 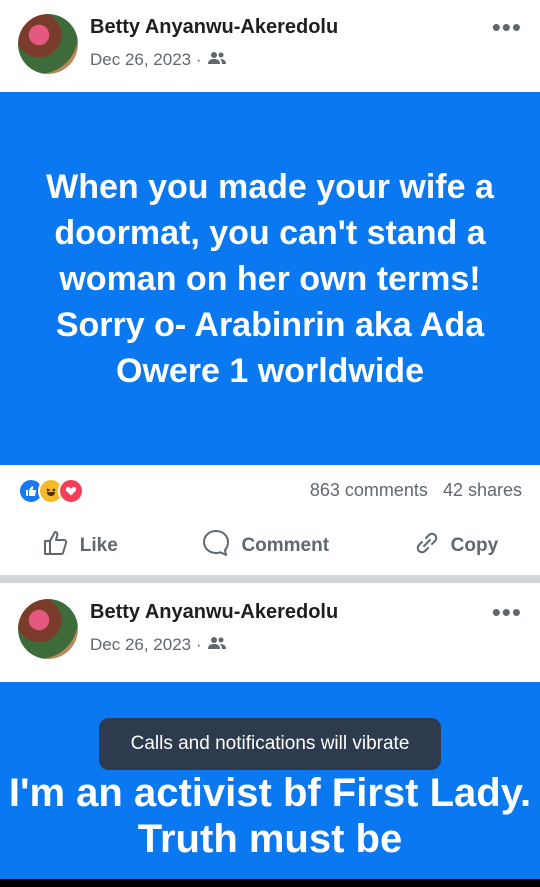 I want to click on comment-label: Comment, so click(x=285, y=545).